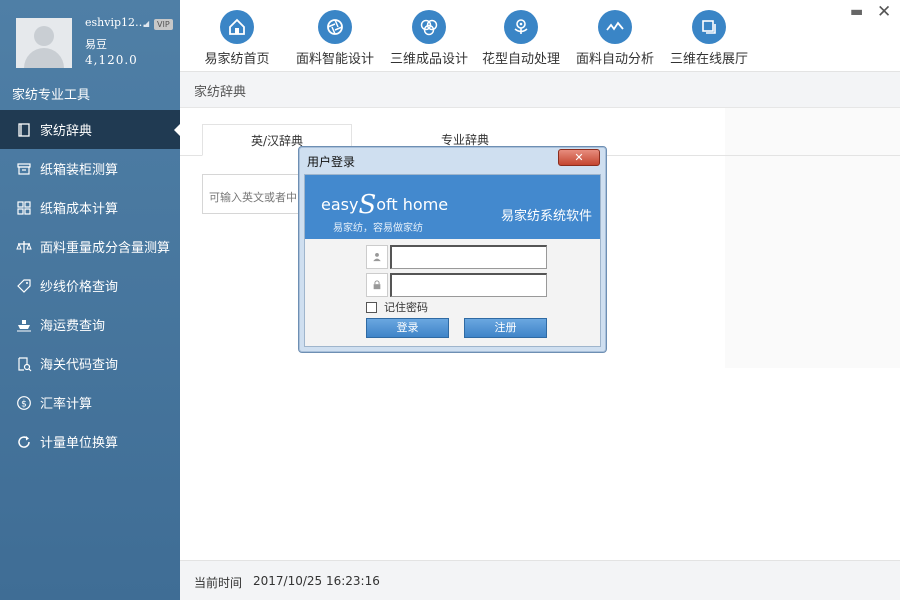 This screenshot has width=900, height=600. Describe the element at coordinates (66, 404) in the screenshot. I see `sidebar-item-label: 汇率计算` at that location.